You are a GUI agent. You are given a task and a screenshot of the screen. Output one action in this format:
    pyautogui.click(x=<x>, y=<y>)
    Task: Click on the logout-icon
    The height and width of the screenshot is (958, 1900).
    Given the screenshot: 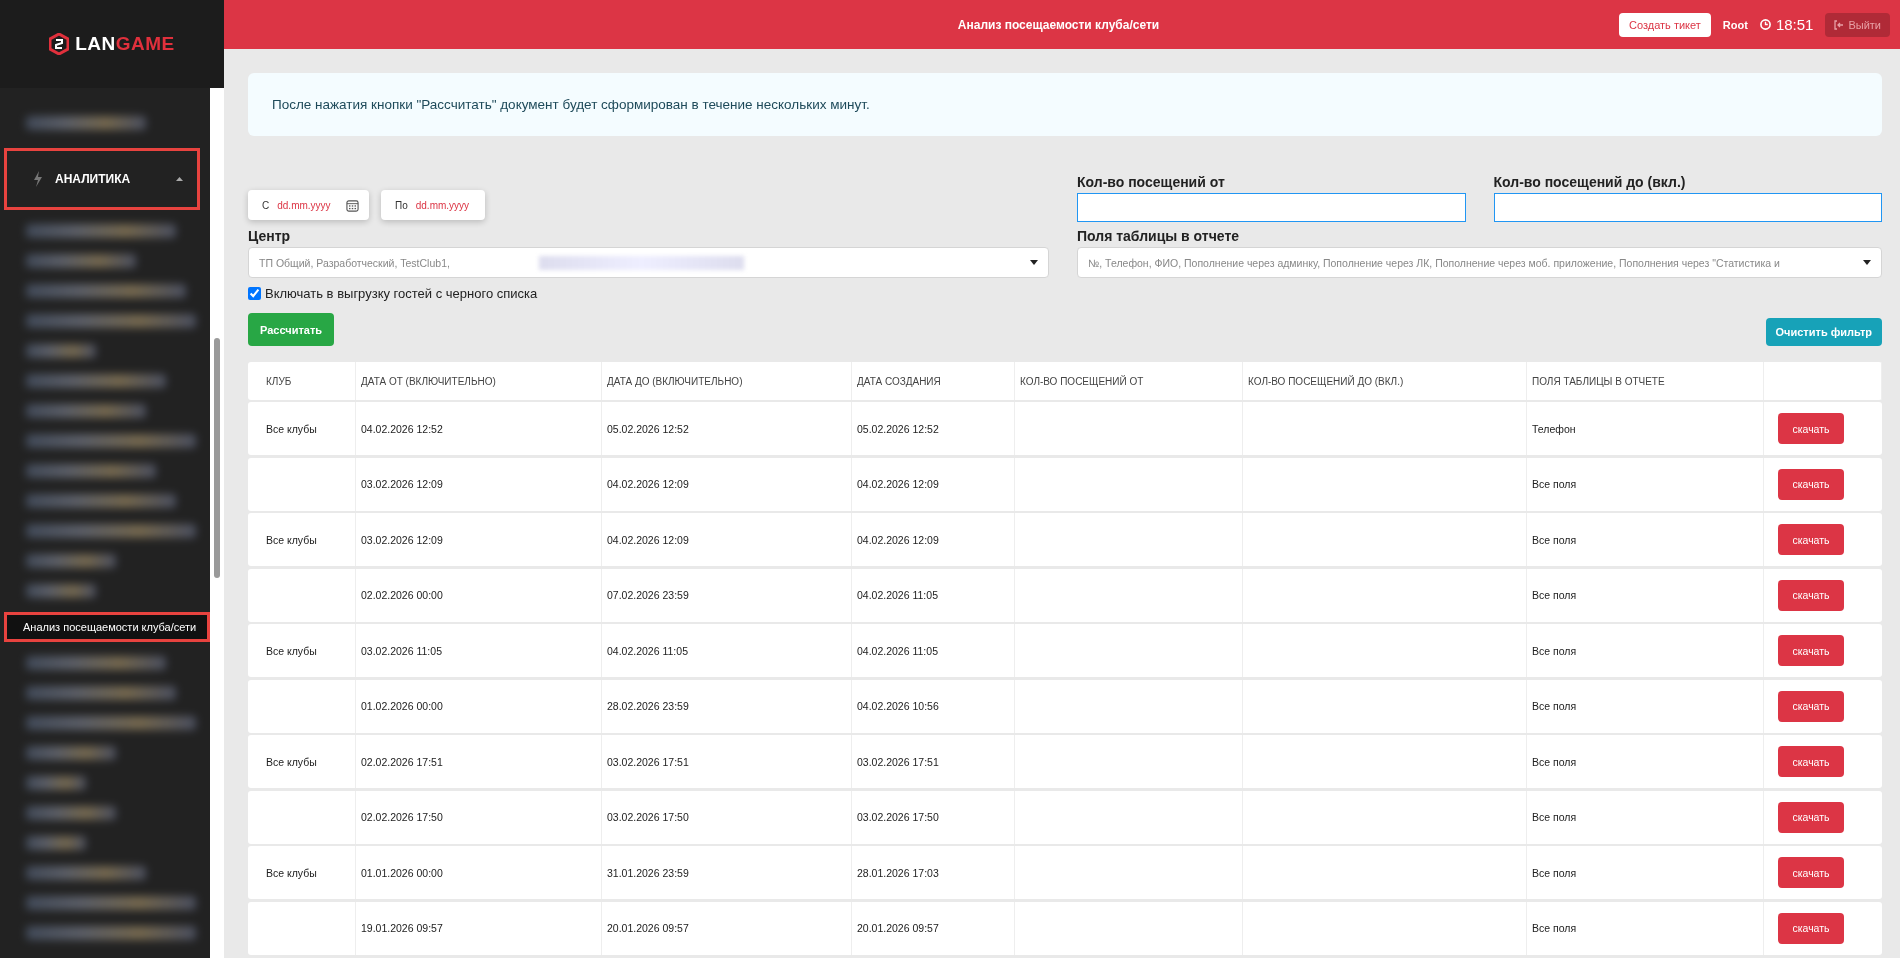 What is the action you would take?
    pyautogui.click(x=1839, y=24)
    